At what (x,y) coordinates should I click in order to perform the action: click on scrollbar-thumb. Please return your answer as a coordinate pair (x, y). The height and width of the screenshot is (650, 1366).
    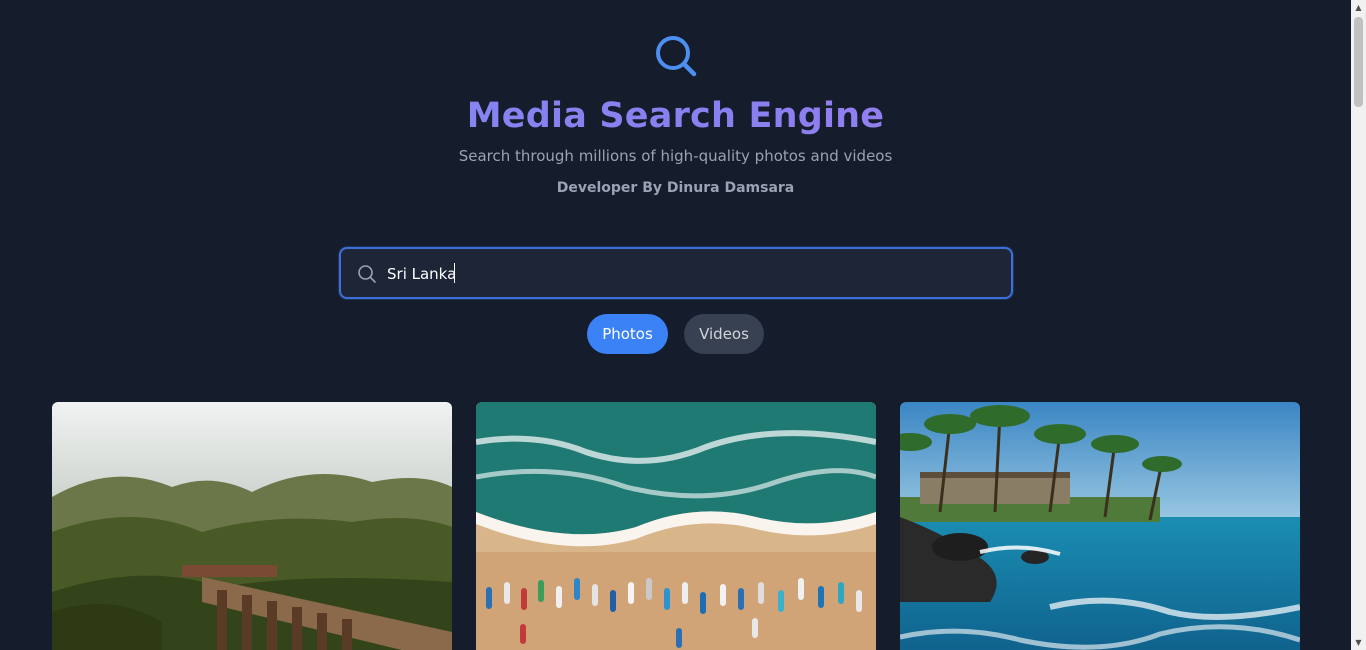
    Looking at the image, I should click on (1358, 62).